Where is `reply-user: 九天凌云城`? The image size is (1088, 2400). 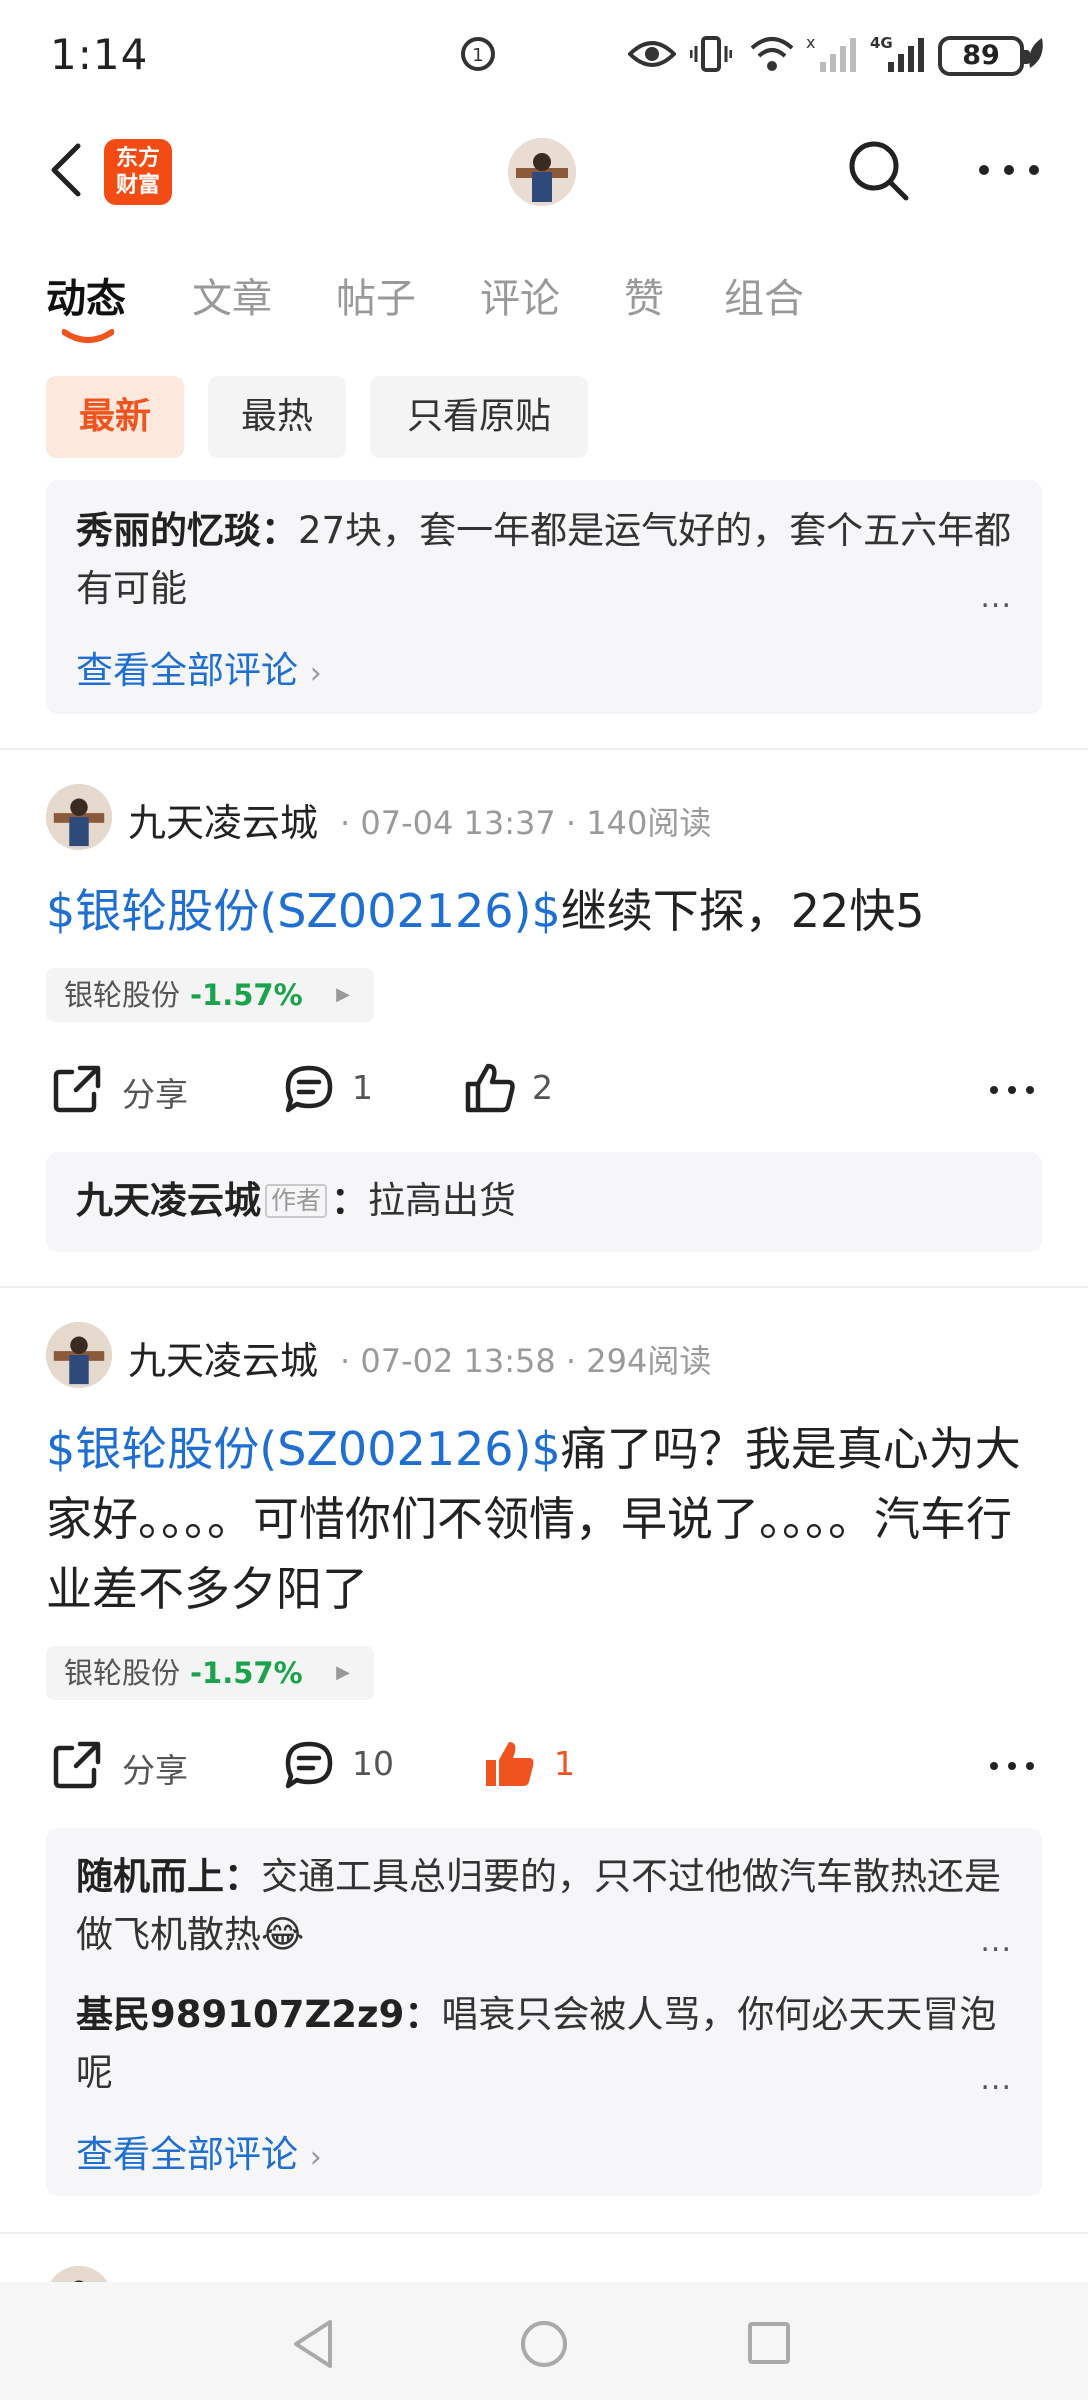 reply-user: 九天凌云城 is located at coordinates (168, 1200).